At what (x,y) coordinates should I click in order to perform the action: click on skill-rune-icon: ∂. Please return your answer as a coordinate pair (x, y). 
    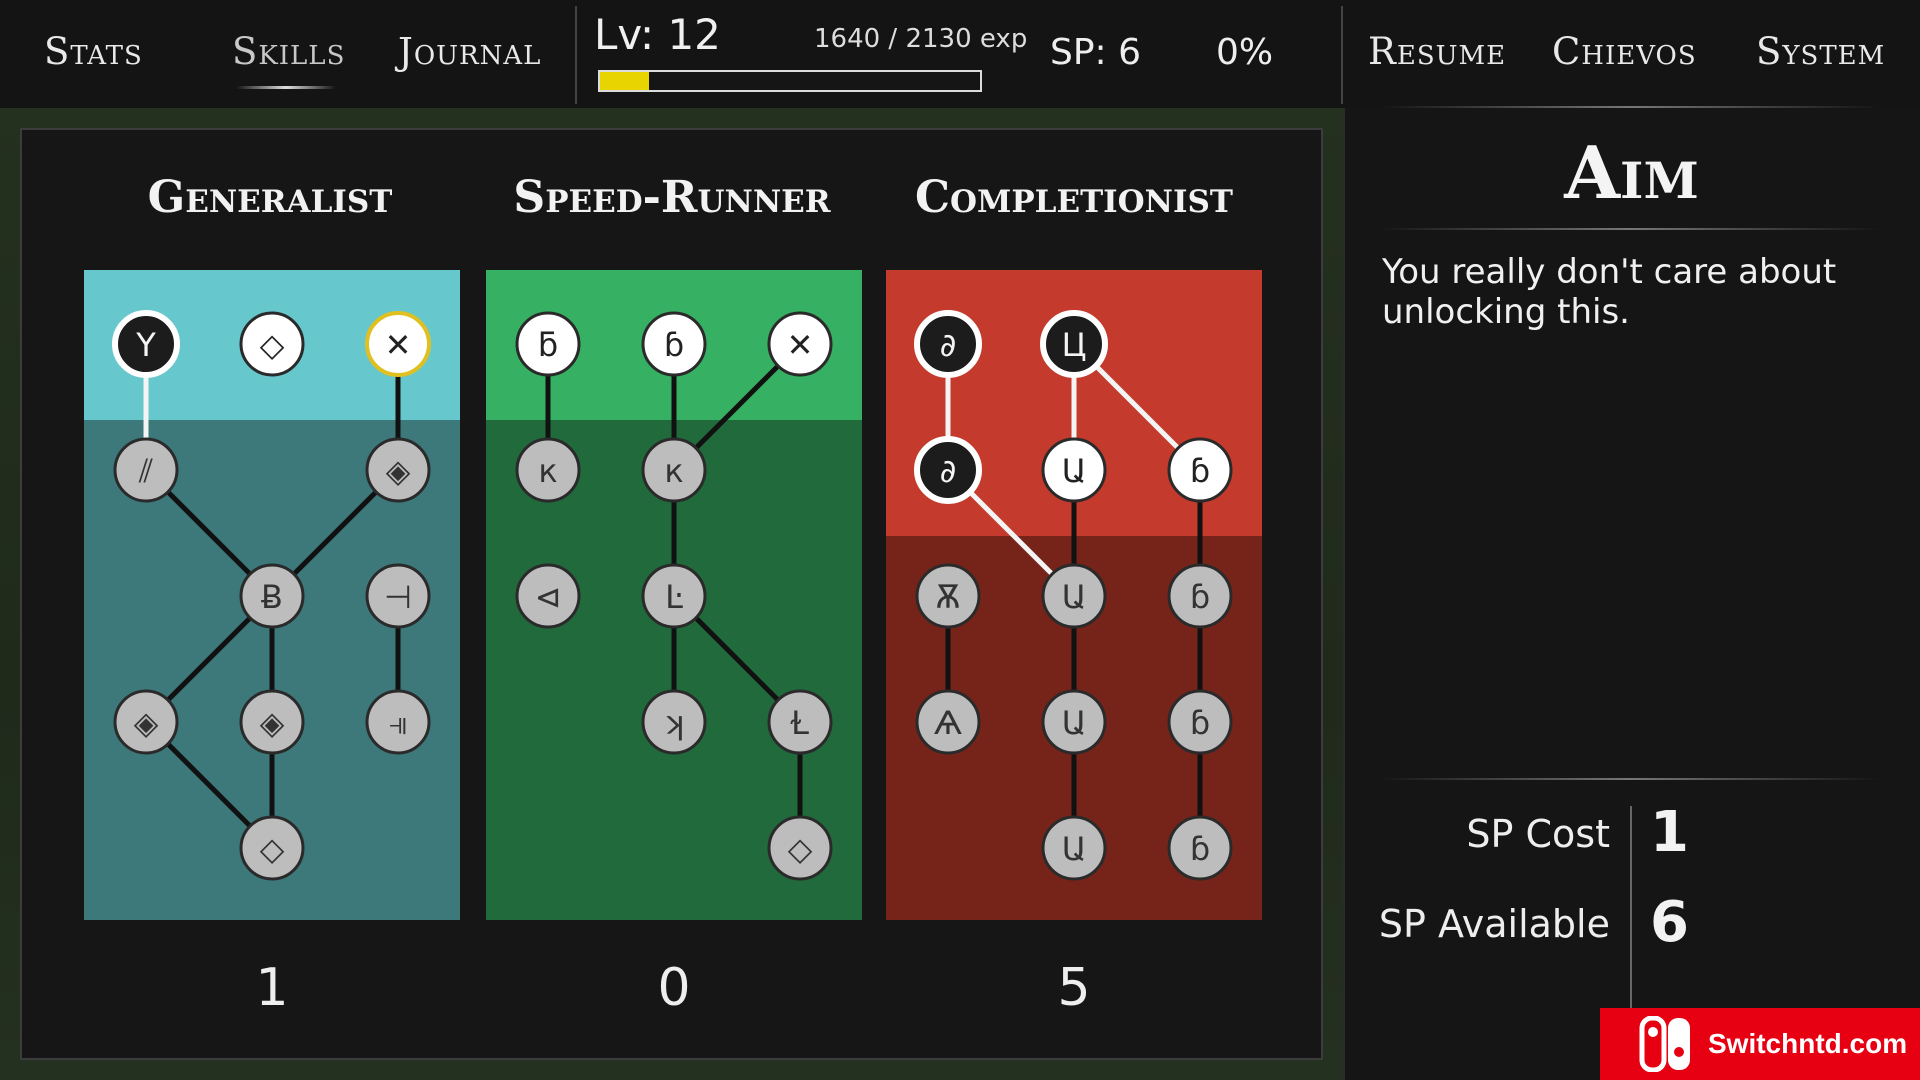
    Looking at the image, I should click on (948, 345).